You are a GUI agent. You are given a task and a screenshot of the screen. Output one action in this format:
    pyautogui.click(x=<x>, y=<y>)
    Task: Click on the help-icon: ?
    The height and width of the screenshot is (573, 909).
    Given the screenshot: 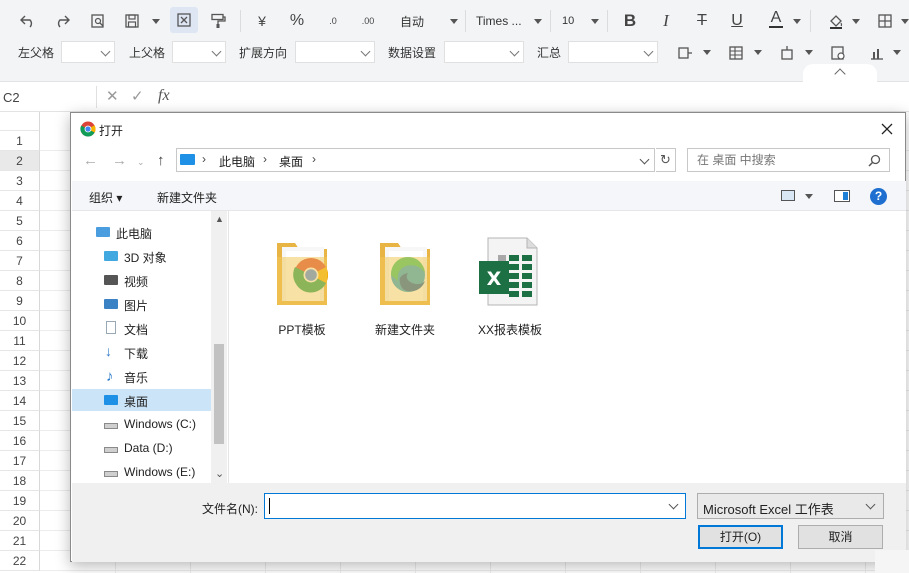 What is the action you would take?
    pyautogui.click(x=878, y=196)
    